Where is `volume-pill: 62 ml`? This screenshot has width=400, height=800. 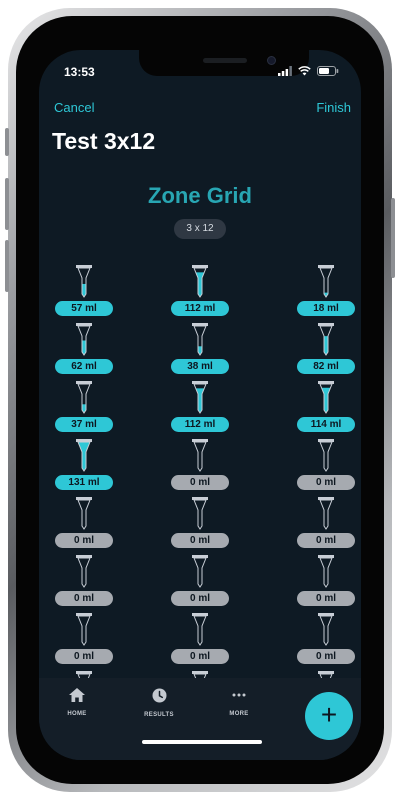 volume-pill: 62 ml is located at coordinates (84, 366).